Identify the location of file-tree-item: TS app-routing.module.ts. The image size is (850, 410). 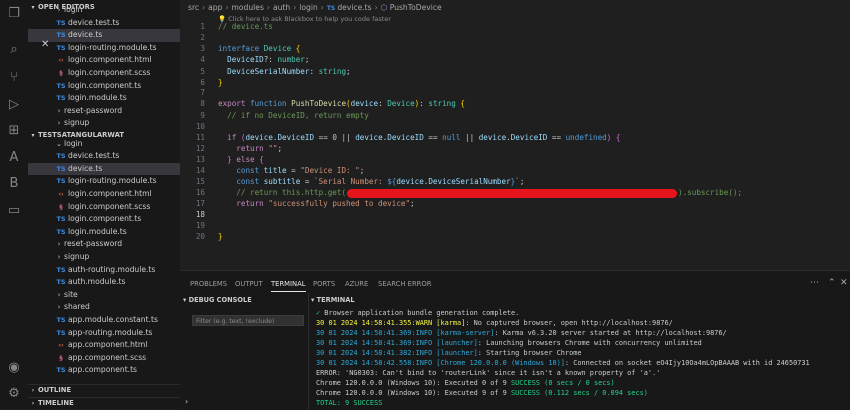
(104, 333).